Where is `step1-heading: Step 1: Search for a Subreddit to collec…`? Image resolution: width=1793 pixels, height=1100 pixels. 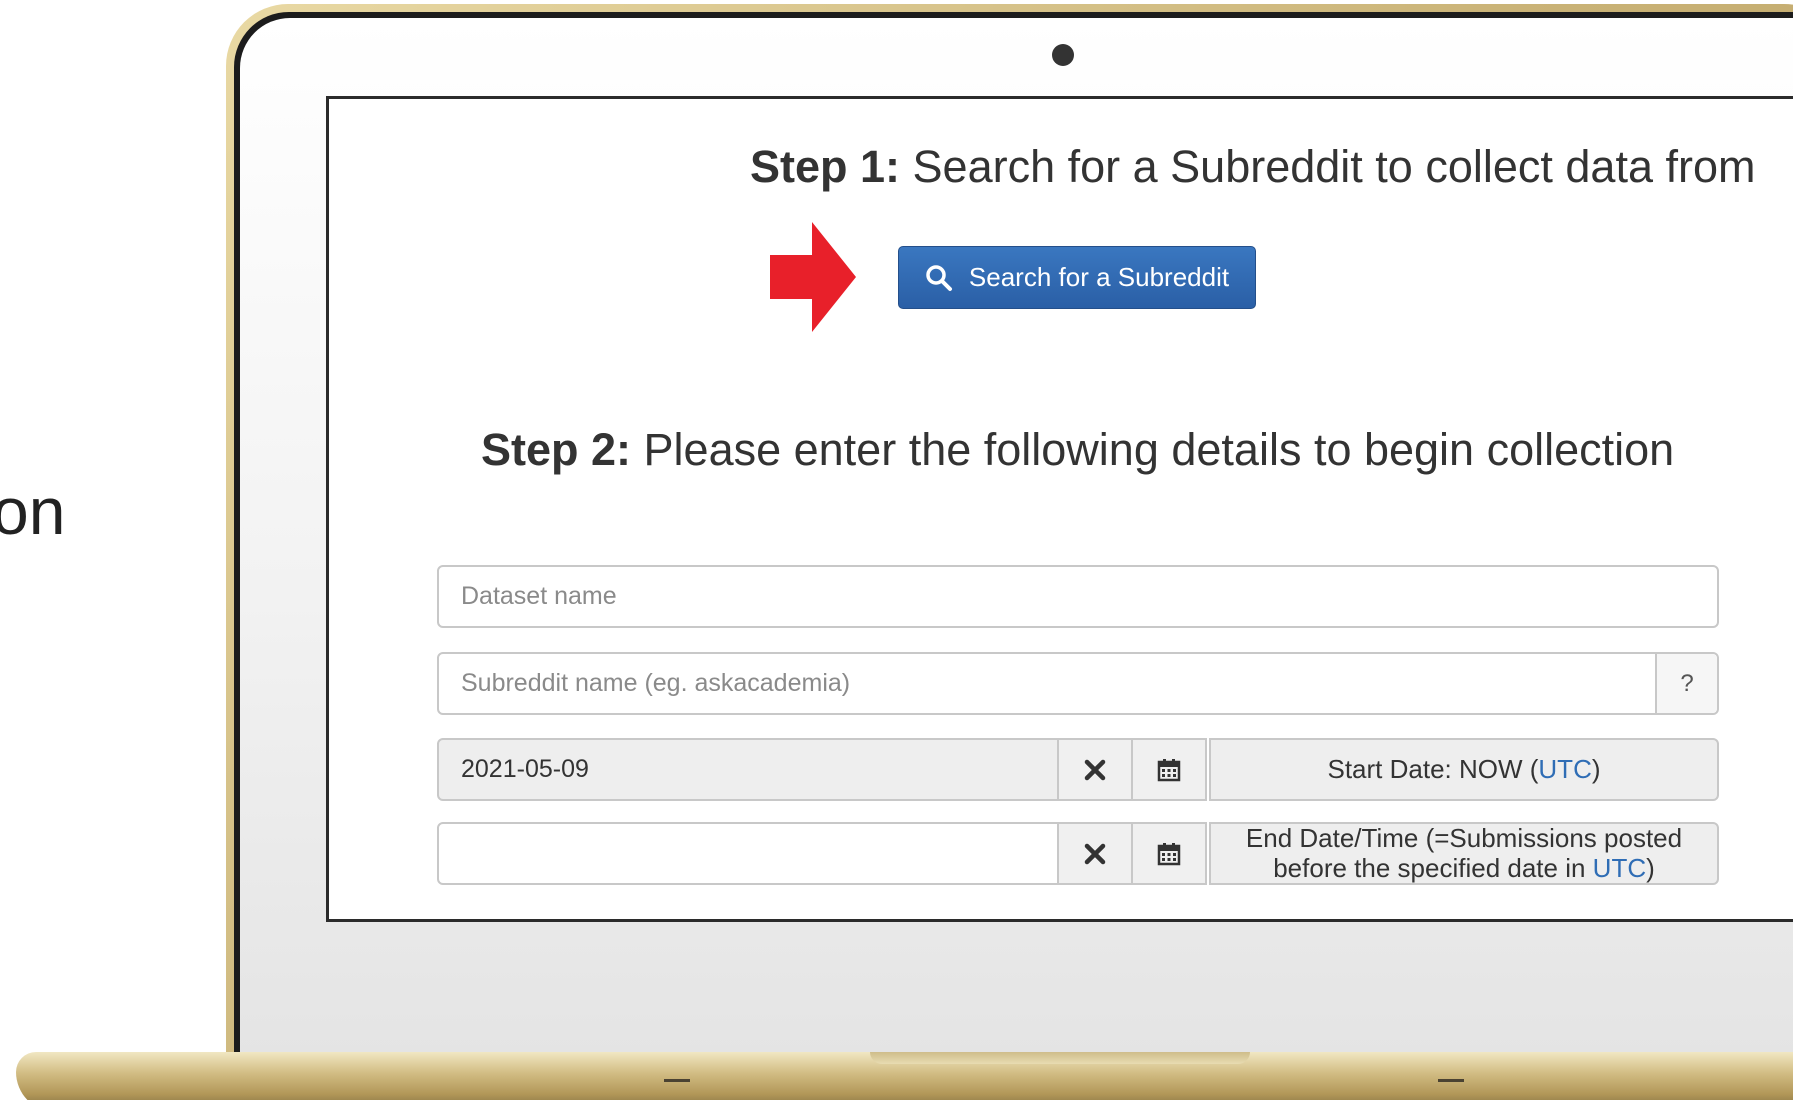 step1-heading: Step 1: Search for a Subreddit to collec… is located at coordinates (1061, 167).